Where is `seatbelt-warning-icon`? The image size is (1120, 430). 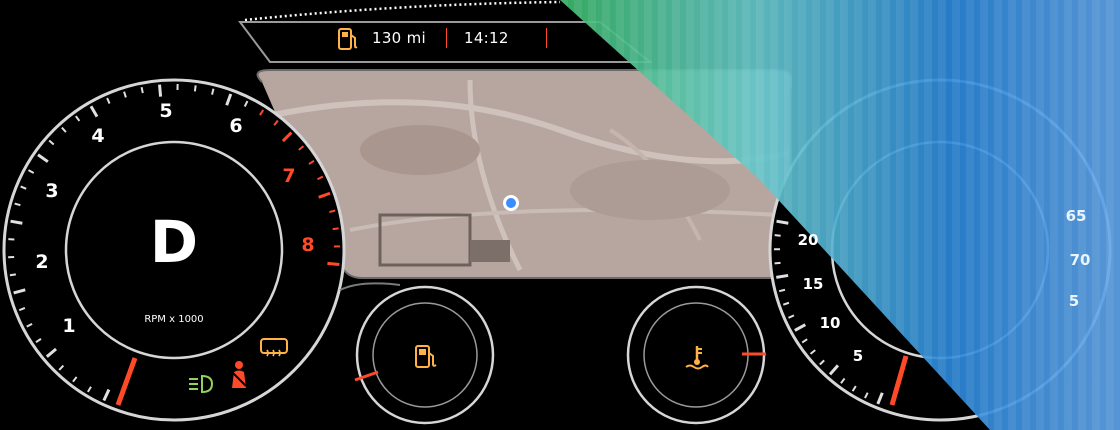
seatbelt-warning-icon is located at coordinates (239, 374).